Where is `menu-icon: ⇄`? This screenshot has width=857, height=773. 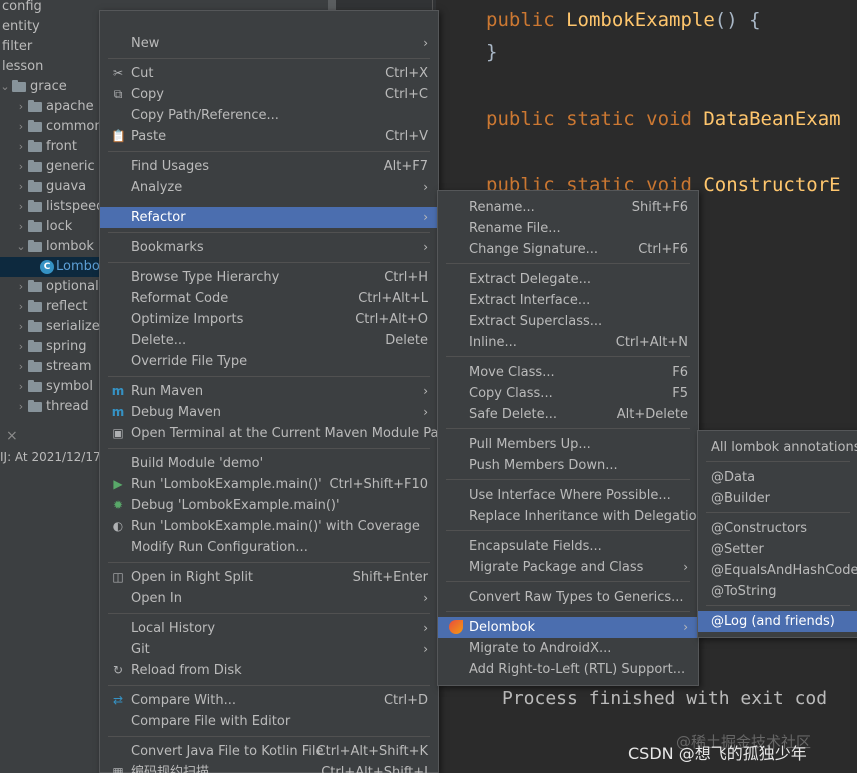
menu-icon: ⇄ is located at coordinates (118, 700).